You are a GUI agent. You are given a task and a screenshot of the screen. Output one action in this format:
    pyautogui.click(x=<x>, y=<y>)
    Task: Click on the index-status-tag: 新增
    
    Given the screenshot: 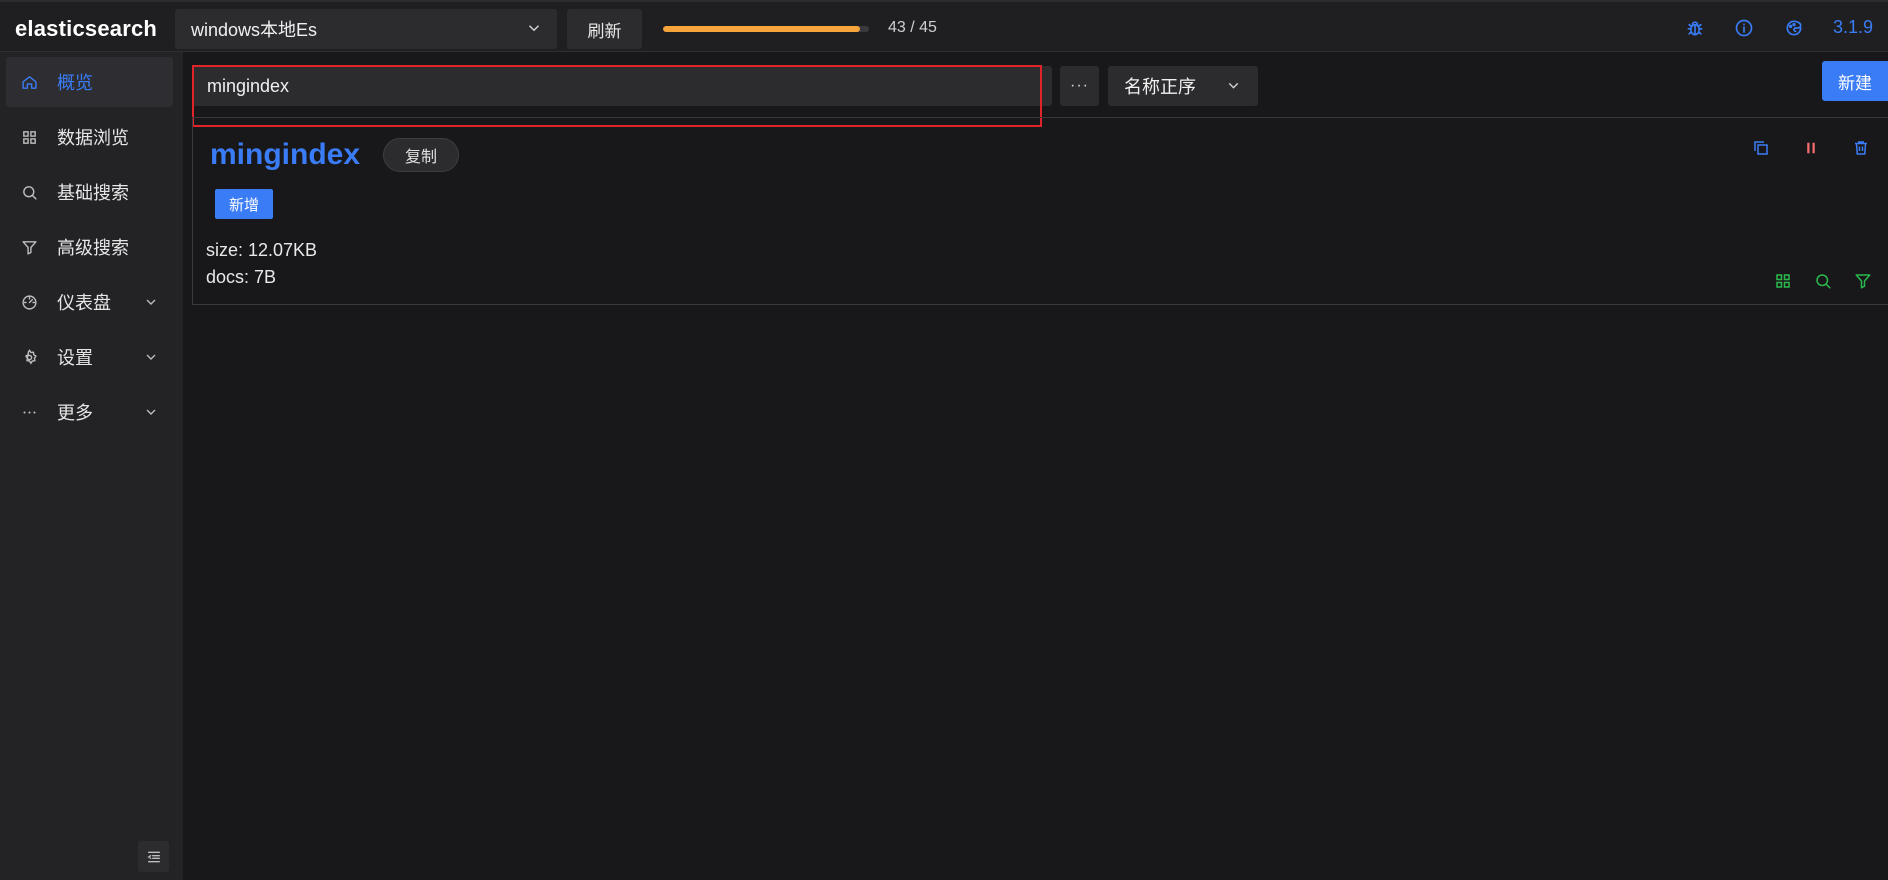 What is the action you would take?
    pyautogui.click(x=244, y=204)
    